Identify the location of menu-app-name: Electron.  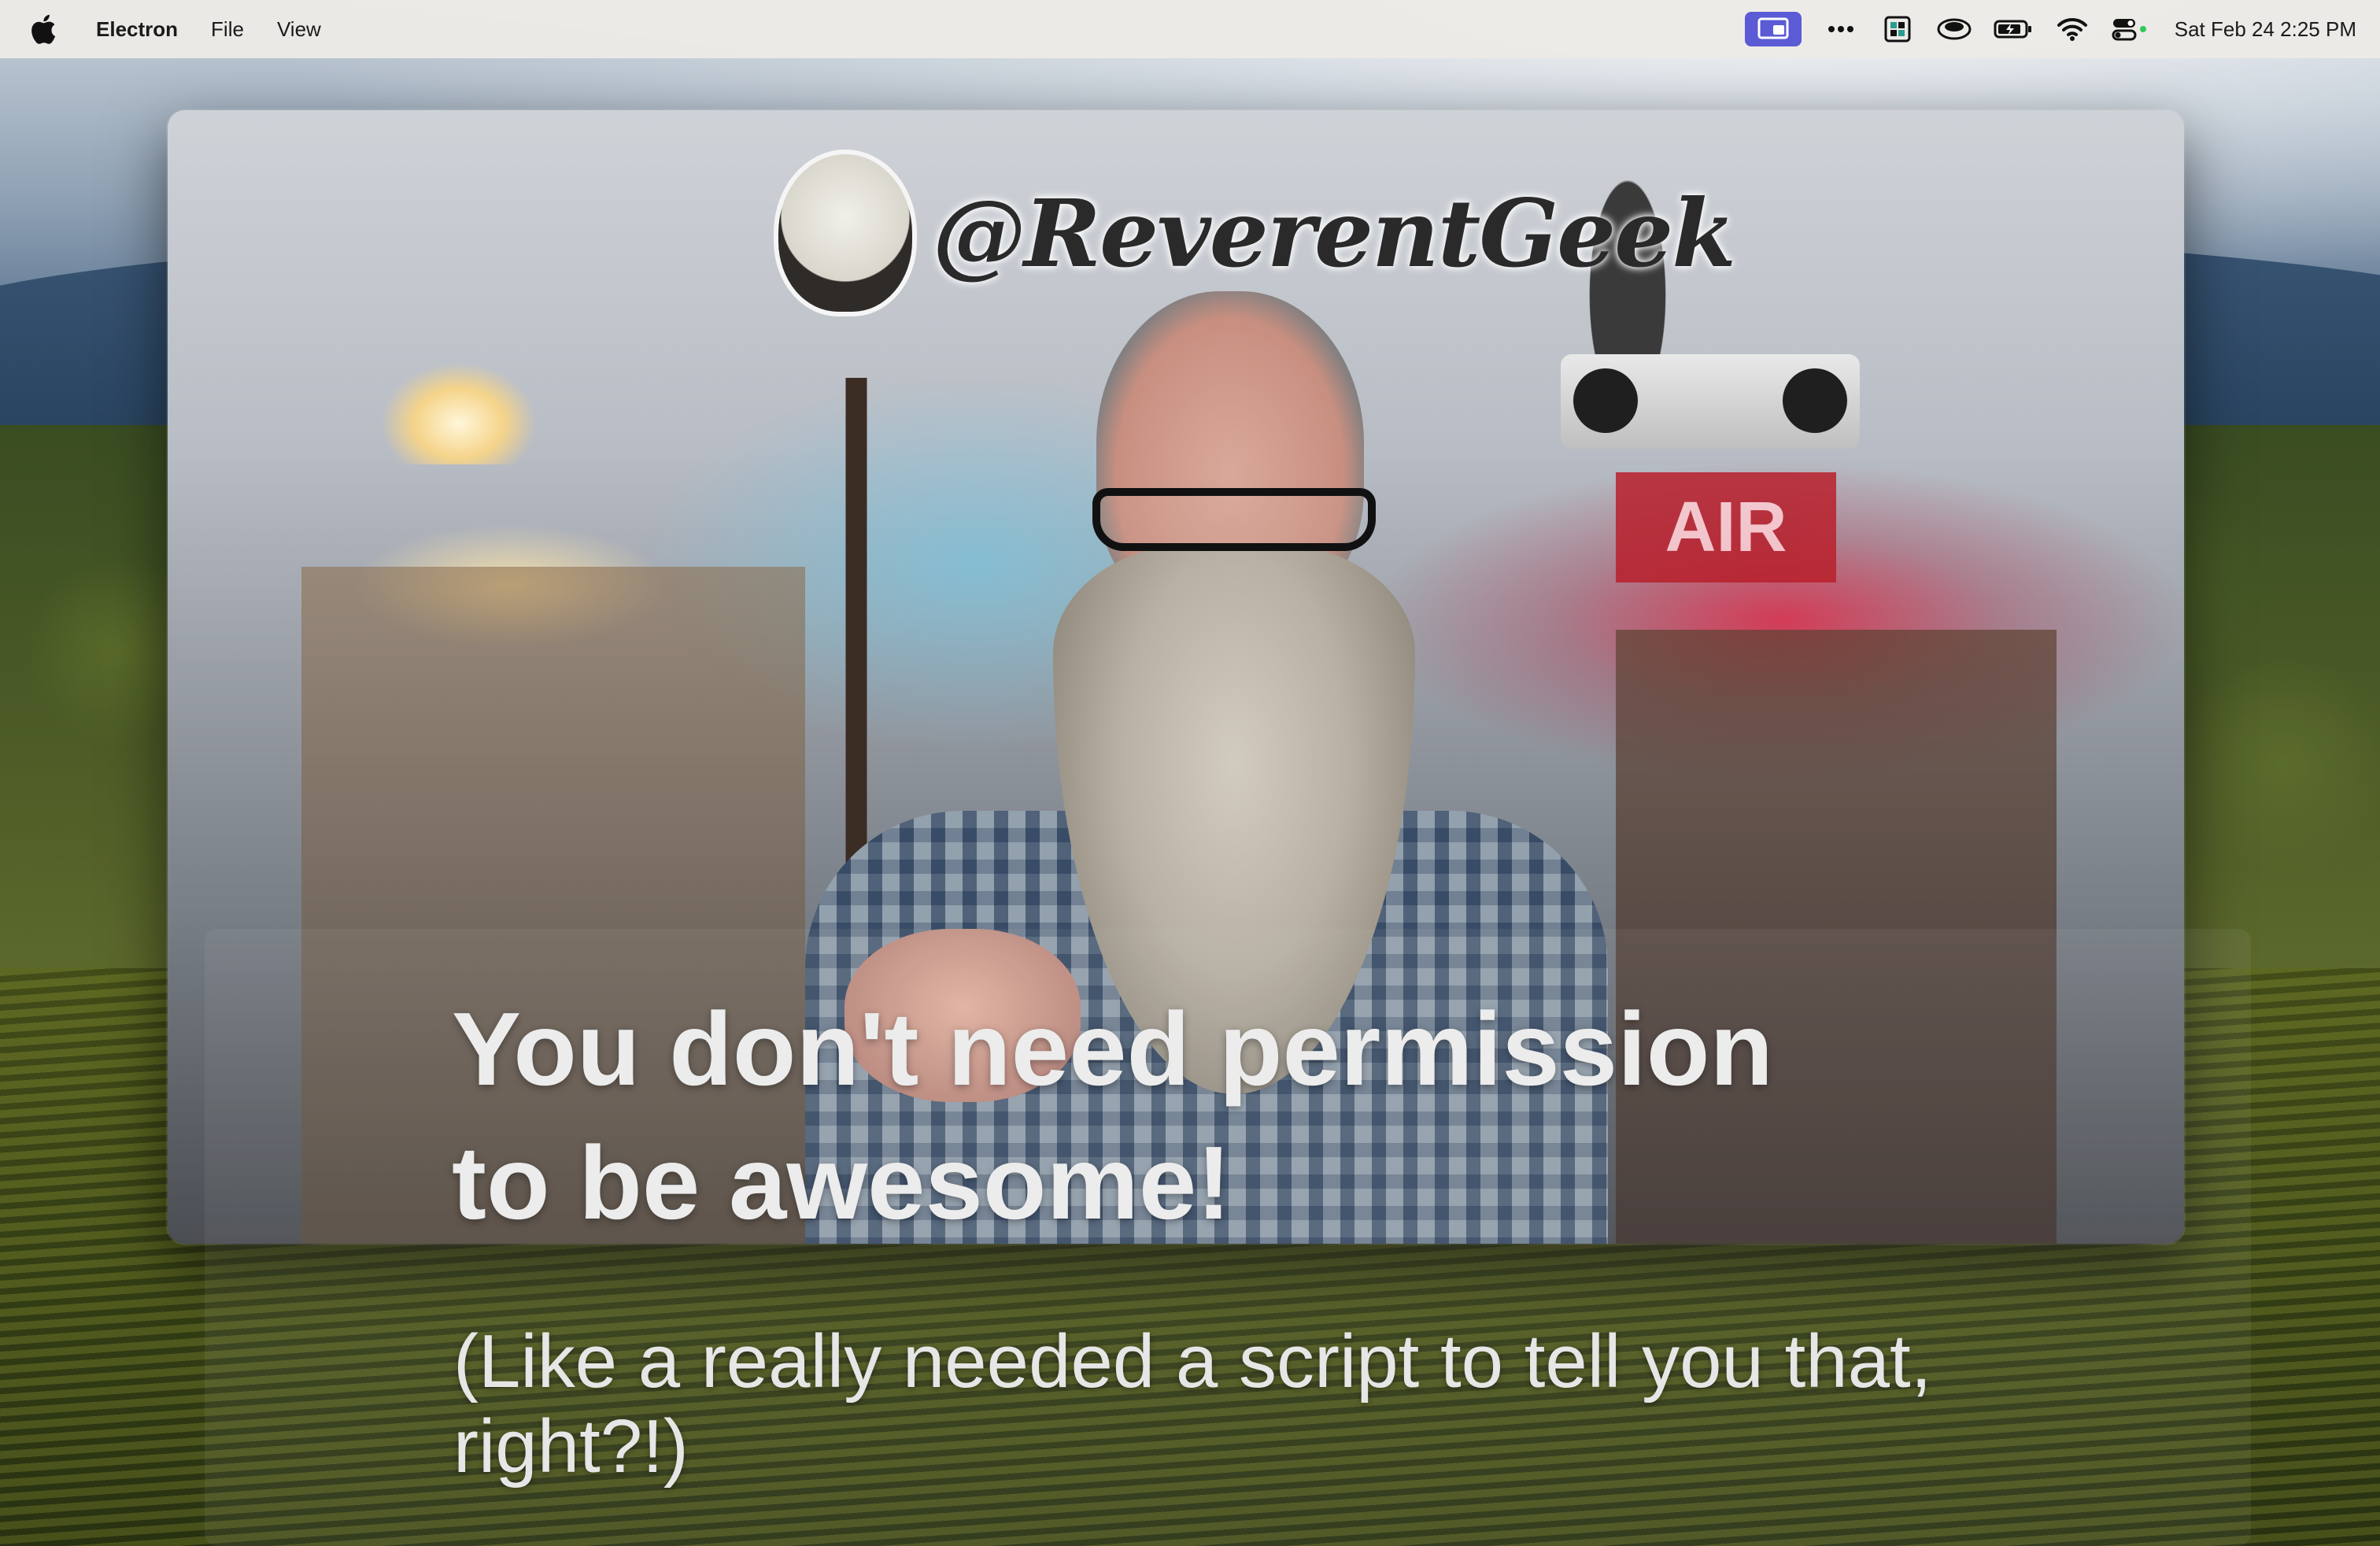
(139, 29).